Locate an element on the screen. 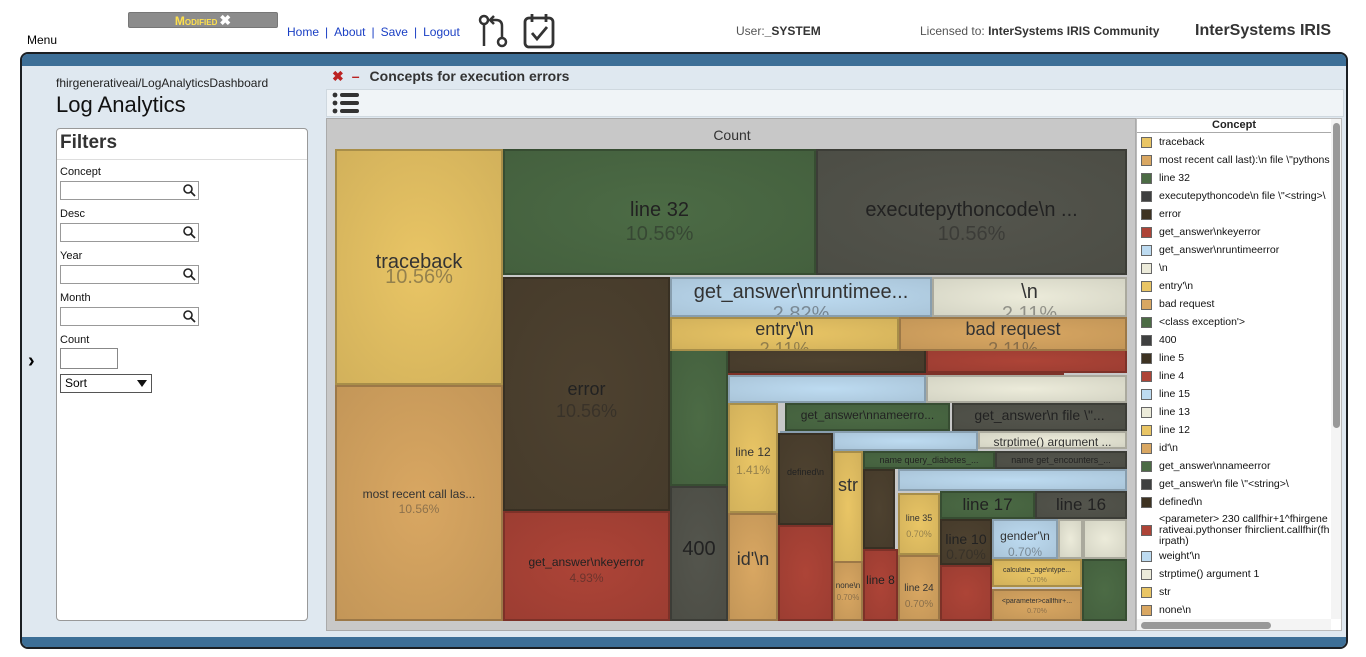  treemap-tile: str is located at coordinates (848, 507).